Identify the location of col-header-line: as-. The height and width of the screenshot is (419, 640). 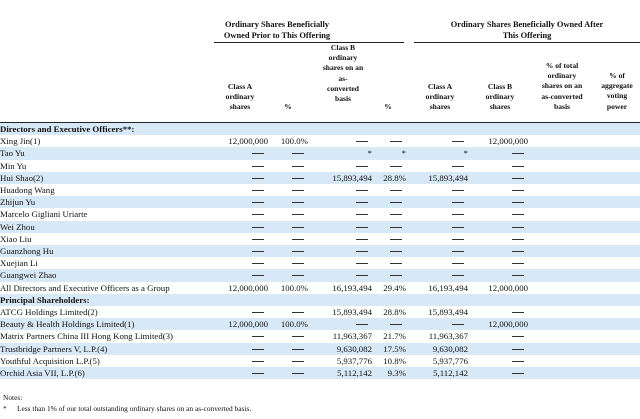
(343, 78).